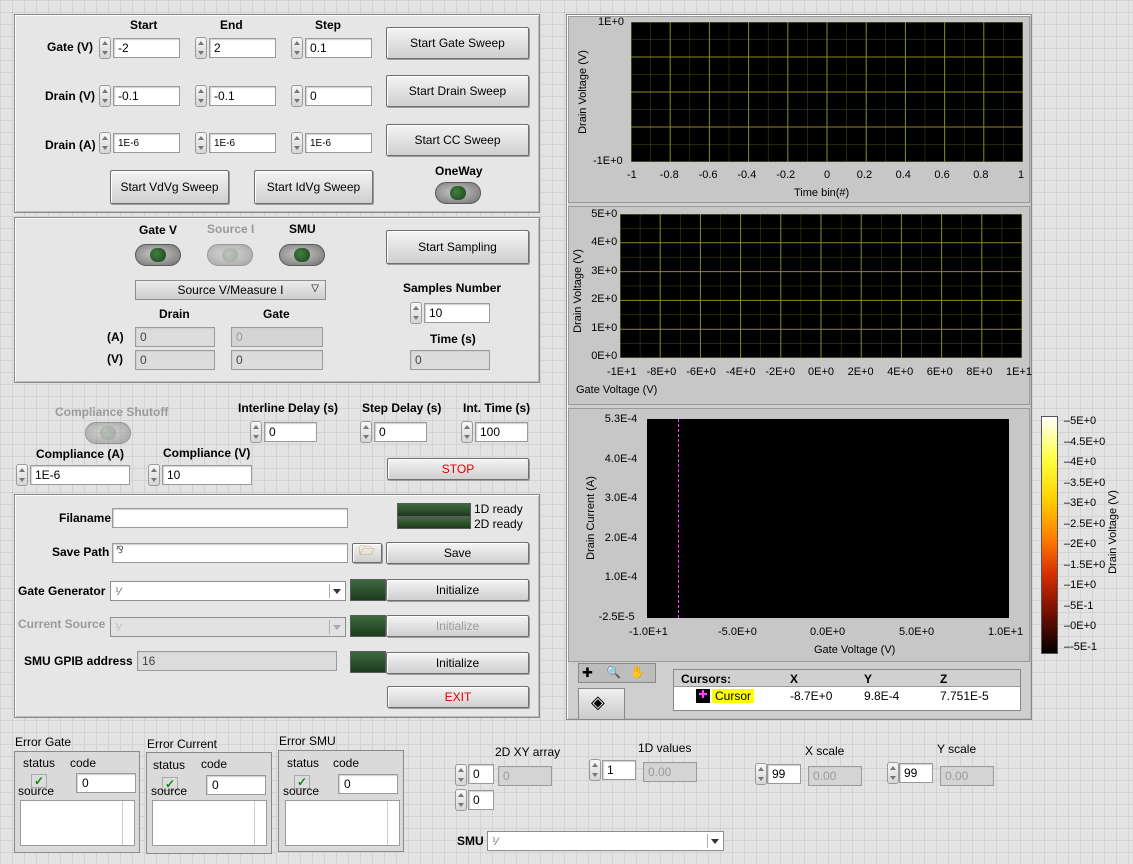  I want to click on drain-a-readout: 0, so click(175, 337).